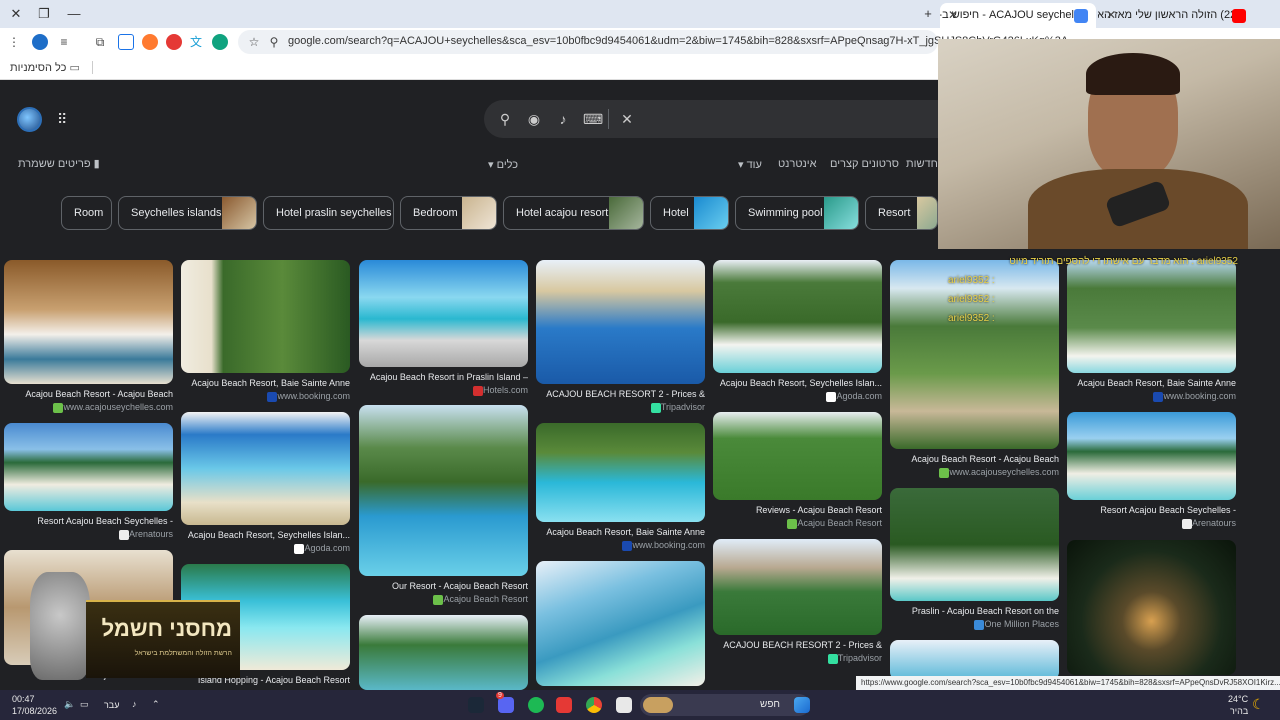 Image resolution: width=1280 pixels, height=720 pixels. I want to click on chrome-icon, so click(594, 705).